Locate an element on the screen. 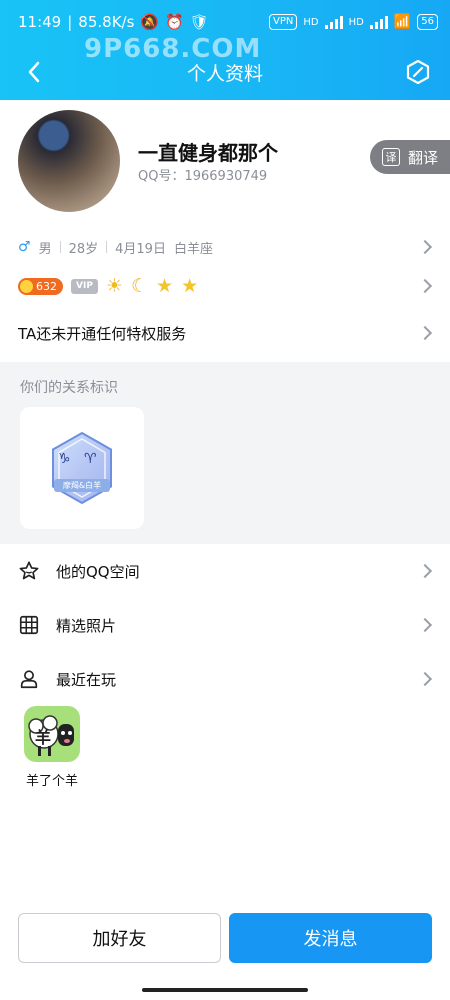 This screenshot has height=1000, width=450. privilege-text: TA还未开通任何特权服务 is located at coordinates (102, 333).